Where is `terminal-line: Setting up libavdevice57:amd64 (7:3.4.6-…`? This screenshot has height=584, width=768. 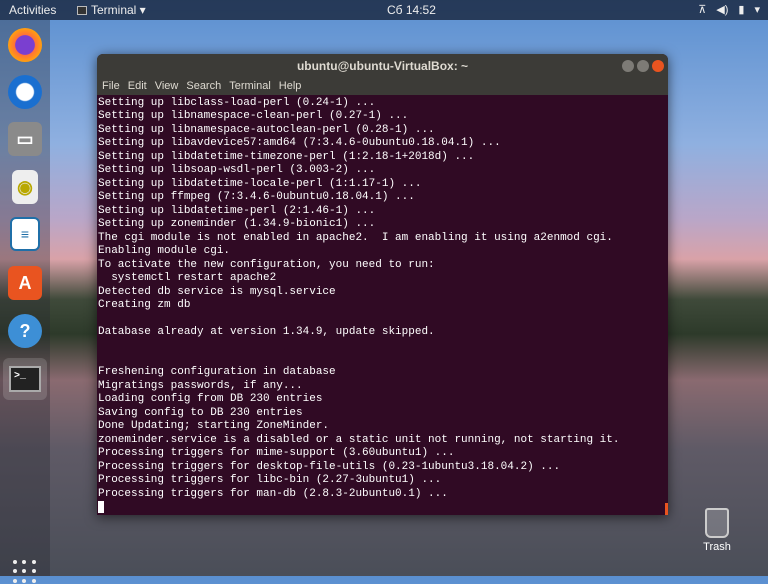
terminal-line: Setting up libavdevice57:amd64 (7:3.4.6-… is located at coordinates (299, 143).